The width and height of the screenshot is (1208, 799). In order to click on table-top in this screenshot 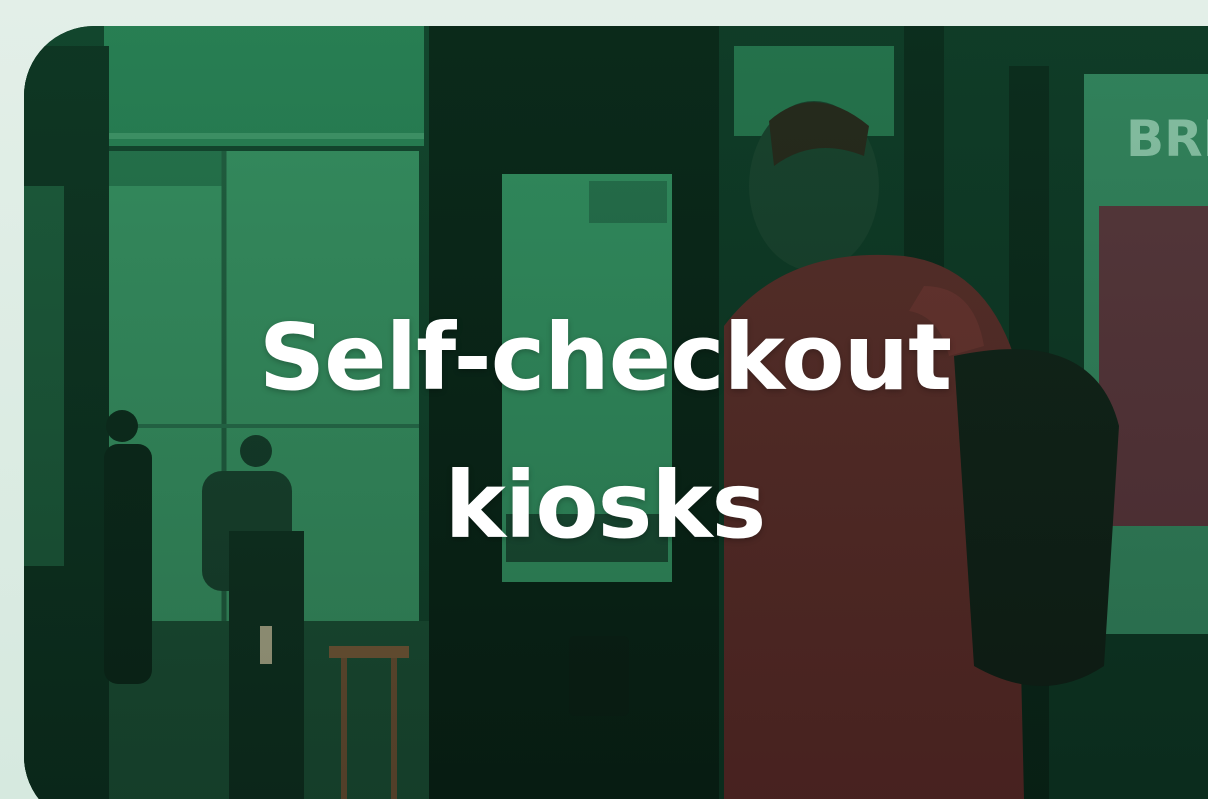, I will do `click(369, 652)`.